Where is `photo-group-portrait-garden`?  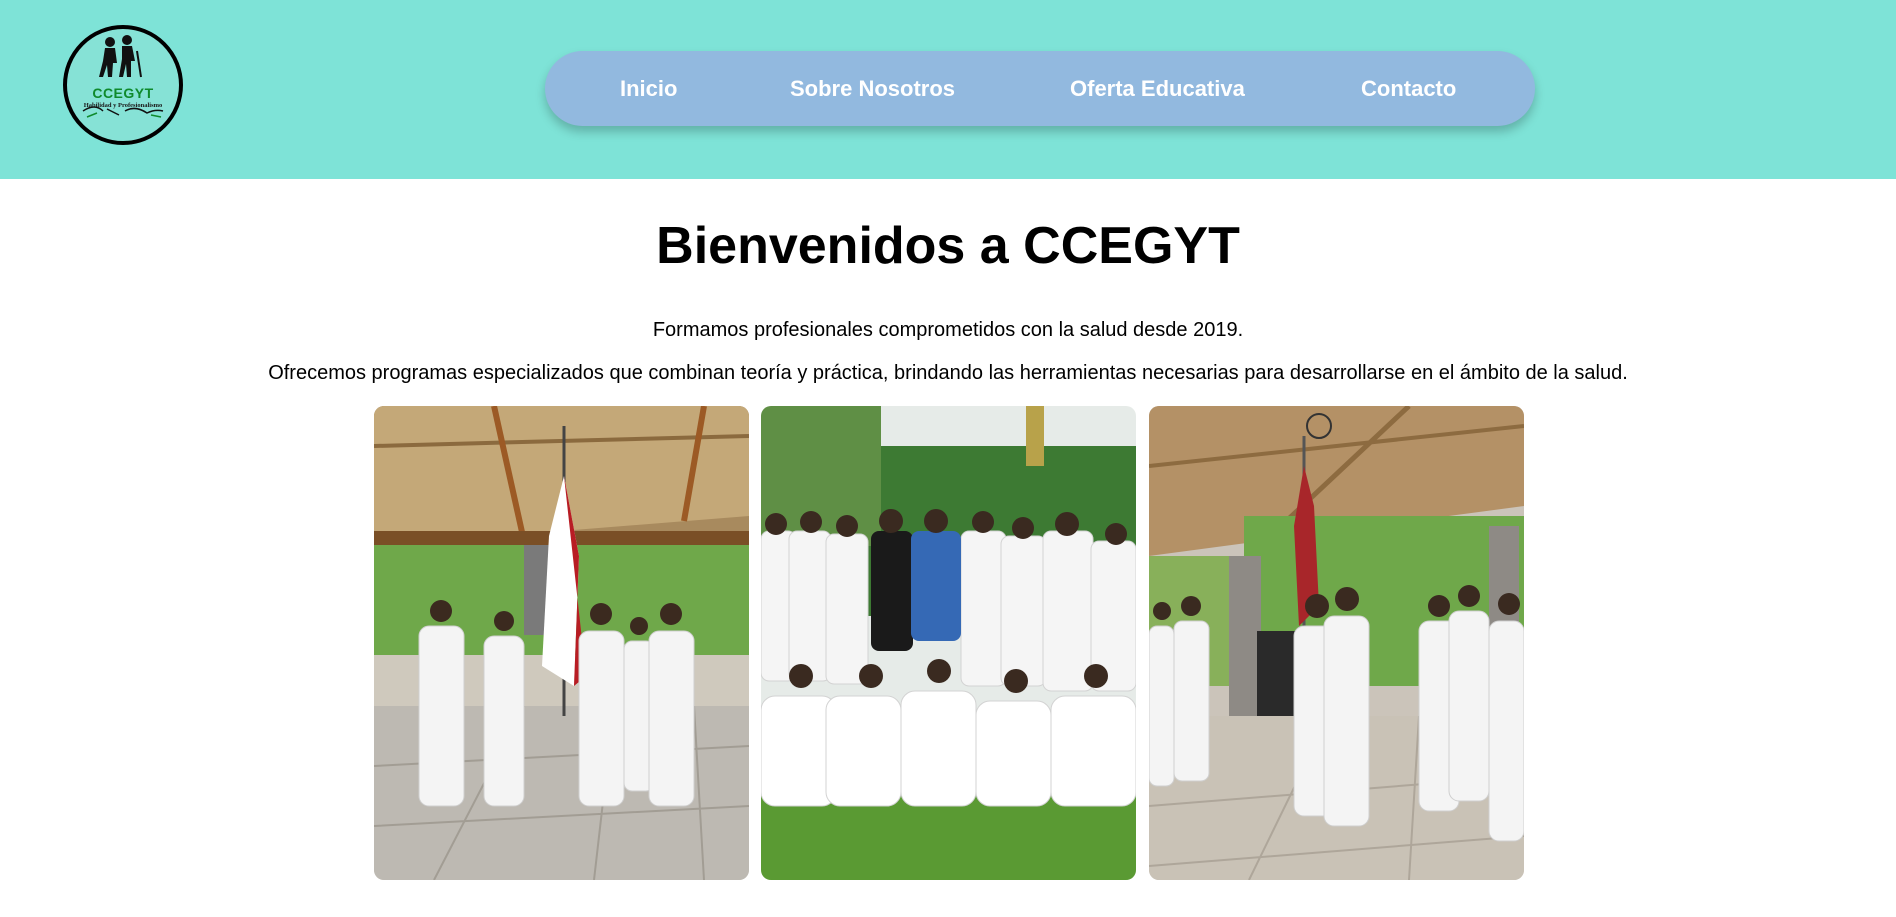 photo-group-portrait-garden is located at coordinates (948, 643).